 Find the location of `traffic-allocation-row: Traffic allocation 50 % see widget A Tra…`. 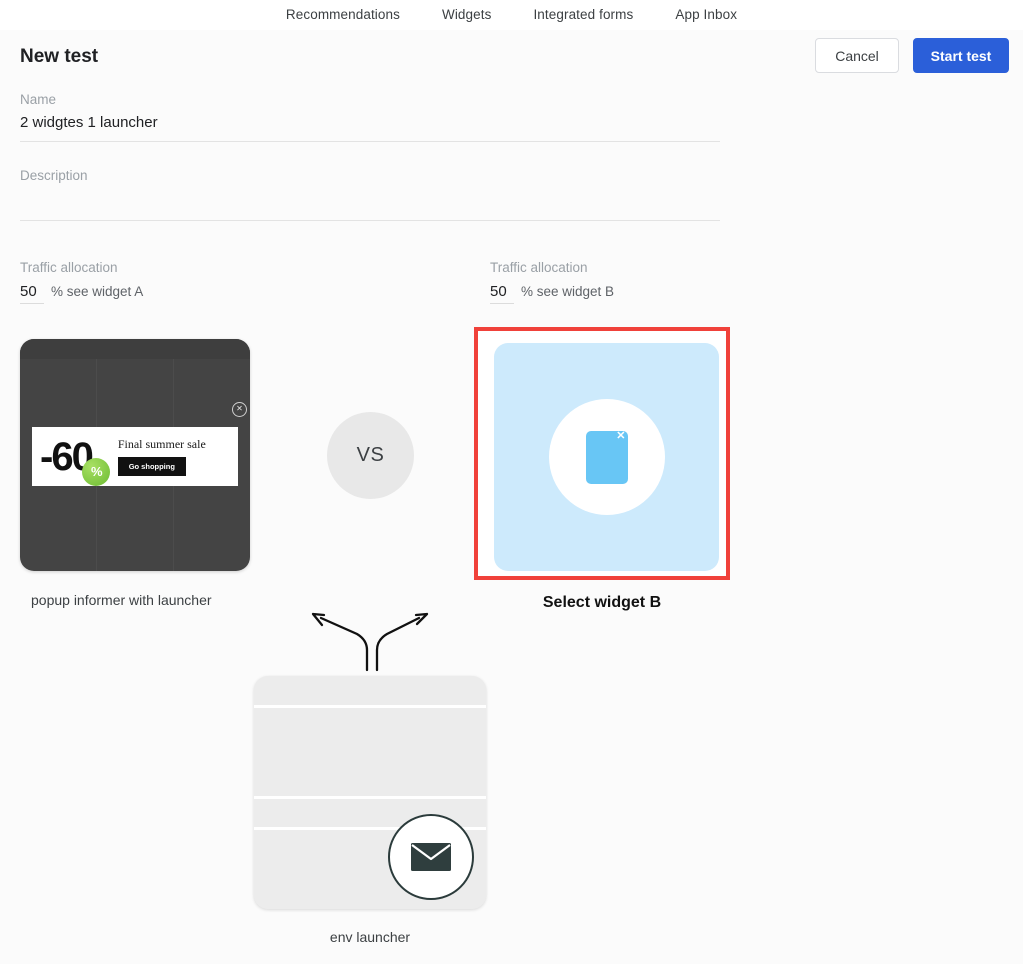

traffic-allocation-row: Traffic allocation 50 % see widget A Tra… is located at coordinates (510, 282).